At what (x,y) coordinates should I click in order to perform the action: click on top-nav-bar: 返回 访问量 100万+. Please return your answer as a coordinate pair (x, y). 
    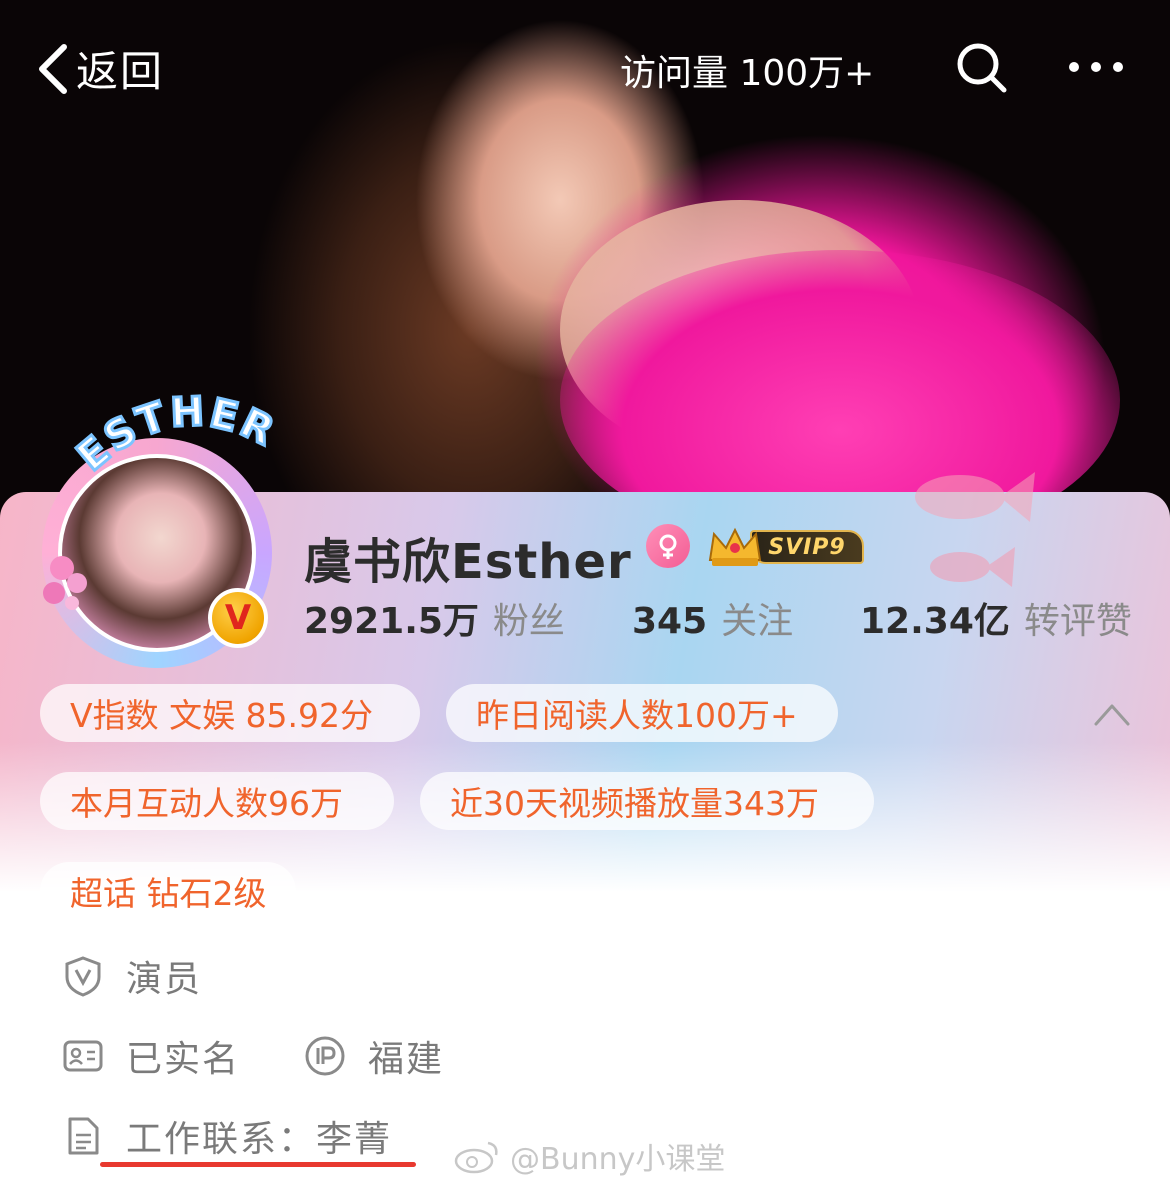
    Looking at the image, I should click on (585, 70).